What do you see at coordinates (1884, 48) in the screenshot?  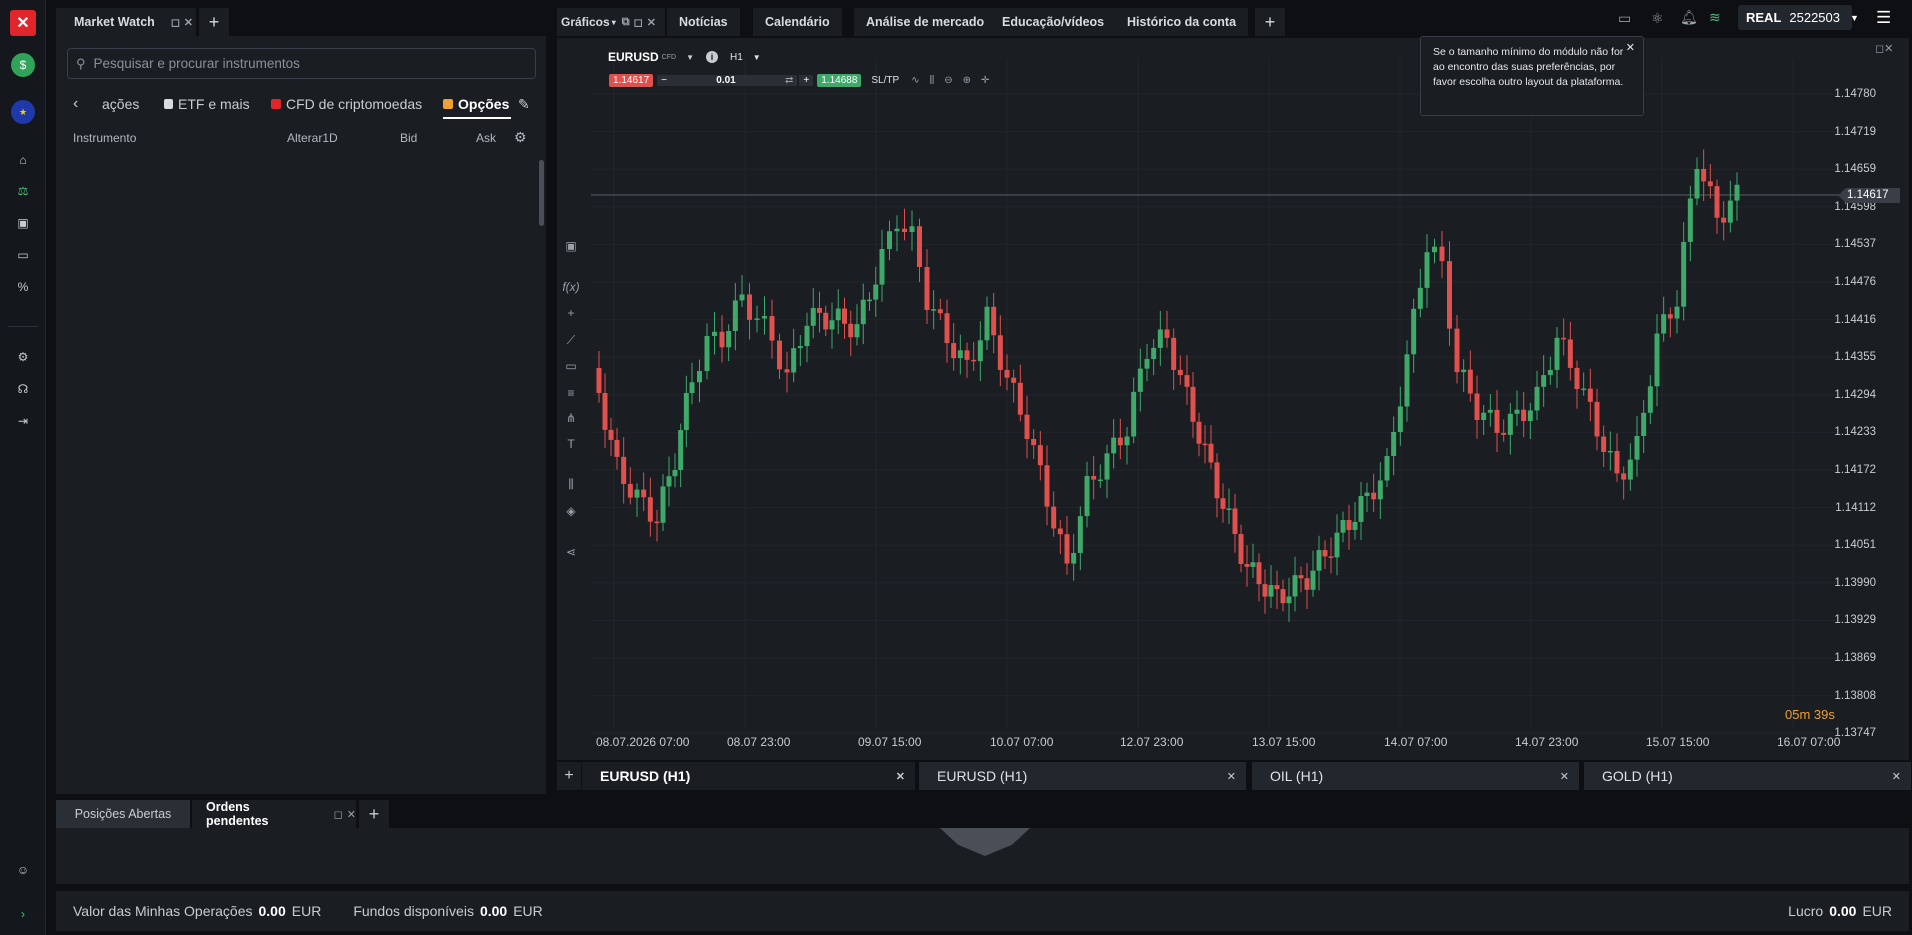 I see `chart-maximize-icon: ◻✕` at bounding box center [1884, 48].